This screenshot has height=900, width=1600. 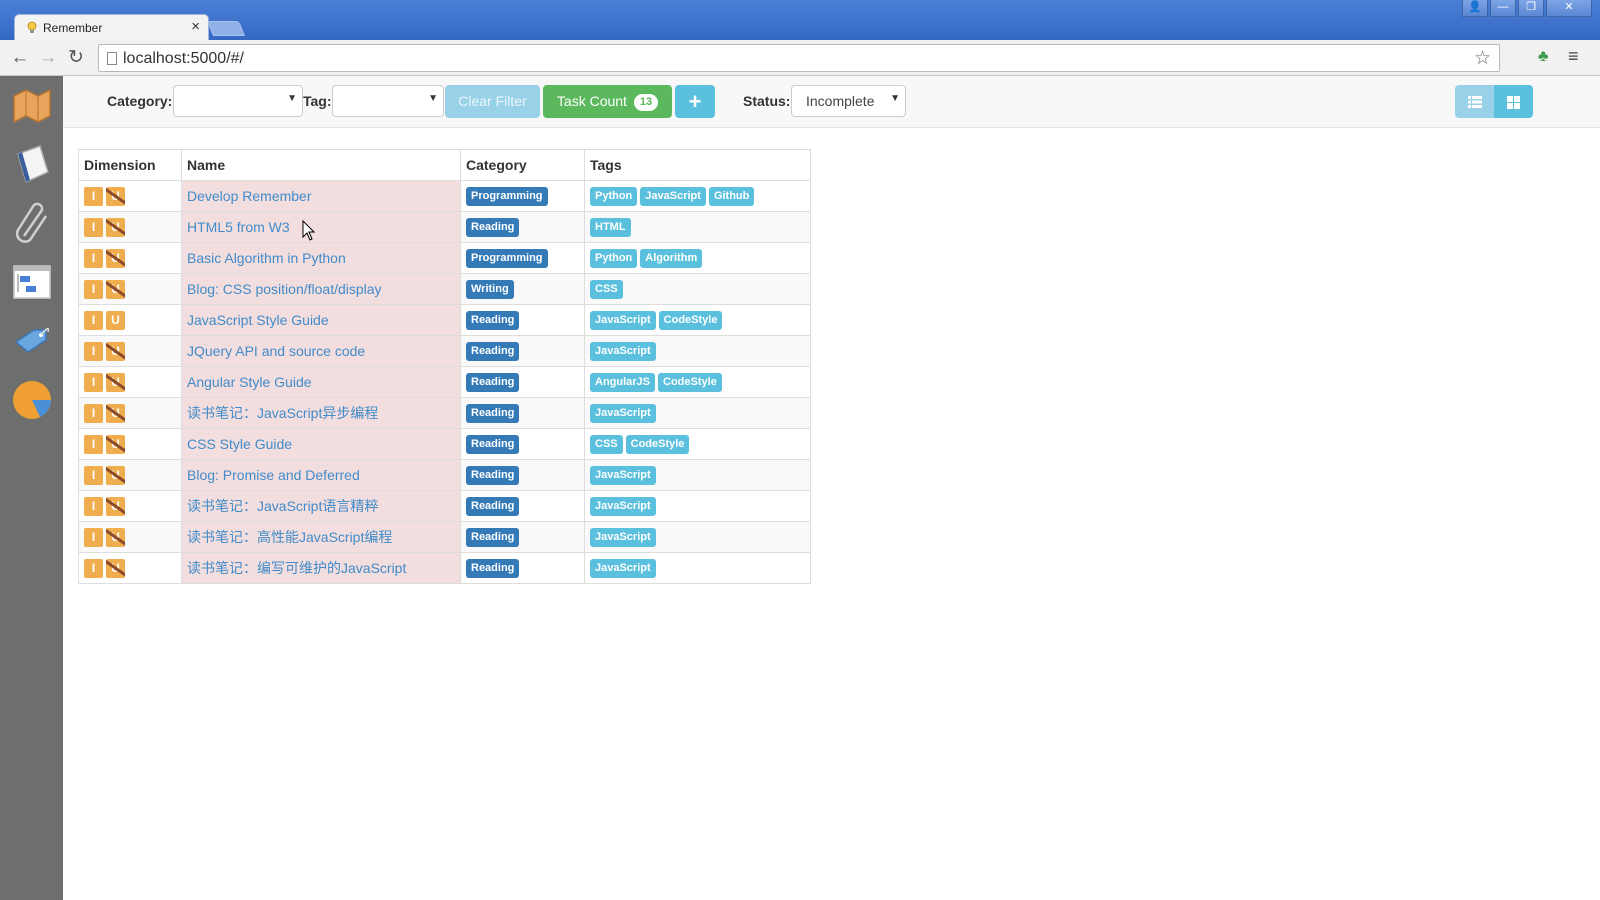 I want to click on notebook-icon, so click(x=32, y=164).